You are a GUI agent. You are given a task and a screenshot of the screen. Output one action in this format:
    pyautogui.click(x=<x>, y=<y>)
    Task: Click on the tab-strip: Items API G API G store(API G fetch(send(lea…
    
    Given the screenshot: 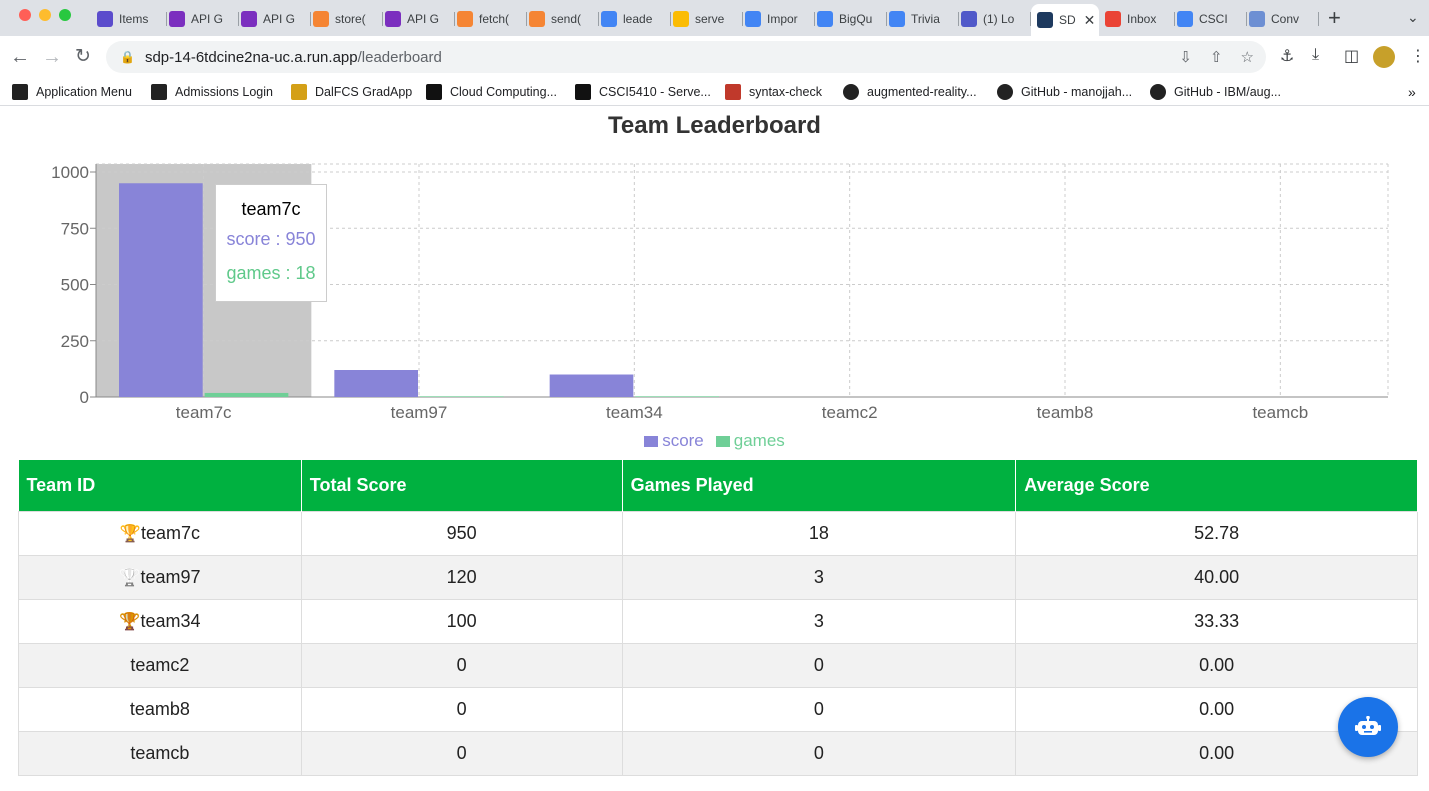 What is the action you would take?
    pyautogui.click(x=714, y=18)
    